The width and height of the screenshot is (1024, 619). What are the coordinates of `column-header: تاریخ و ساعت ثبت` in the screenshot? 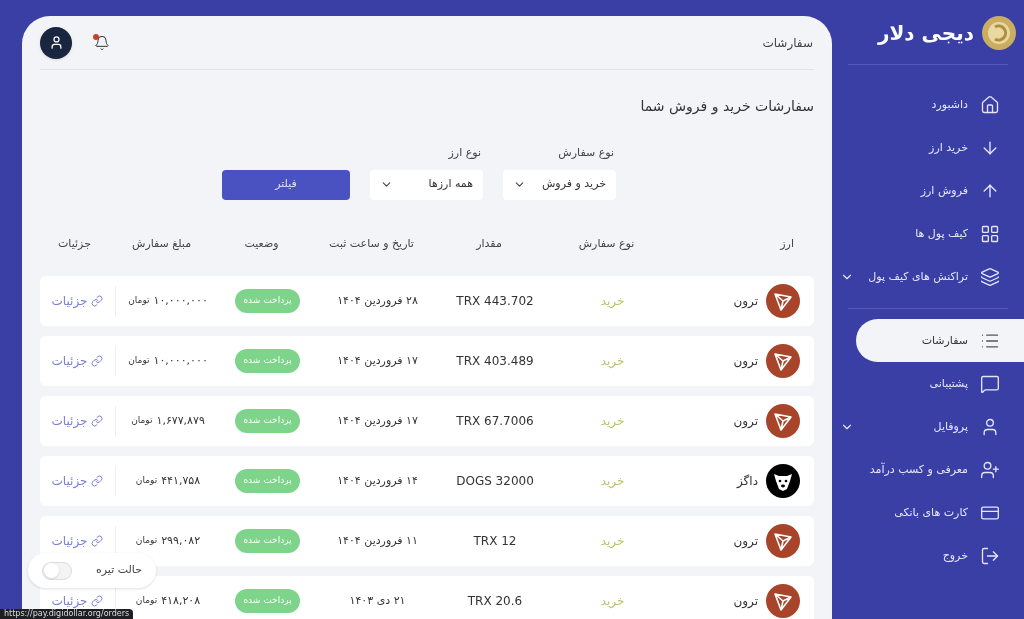 It's located at (371, 243).